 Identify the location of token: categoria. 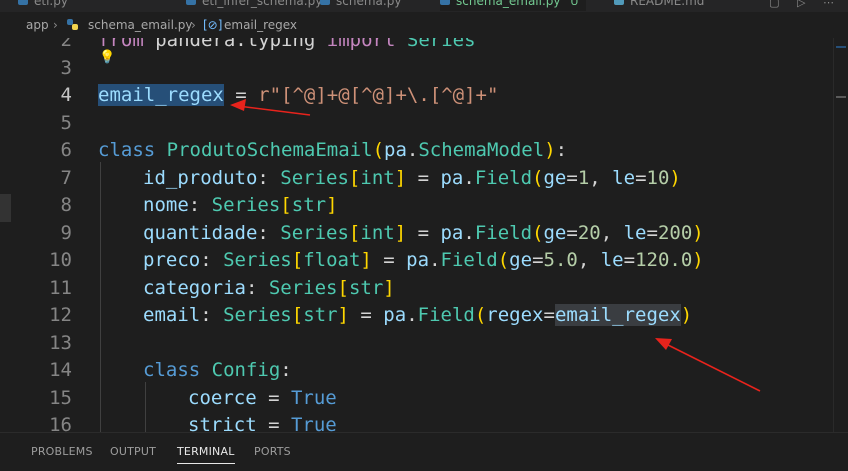
(194, 287).